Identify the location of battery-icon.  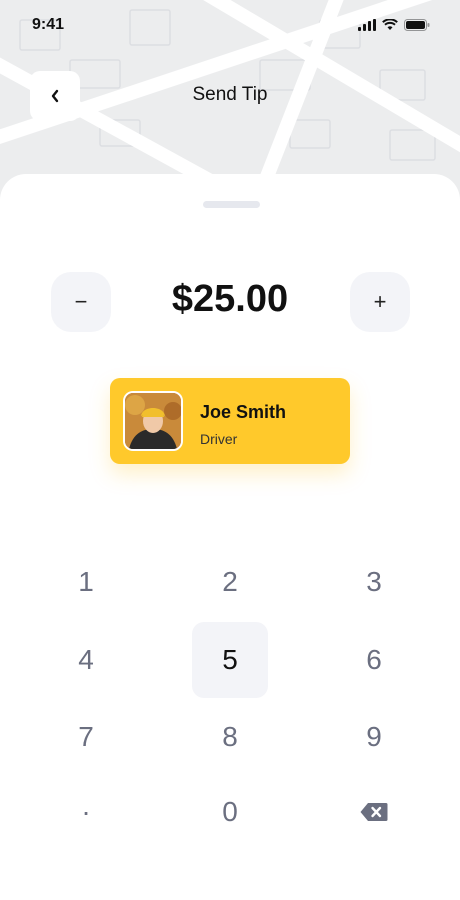
(417, 25).